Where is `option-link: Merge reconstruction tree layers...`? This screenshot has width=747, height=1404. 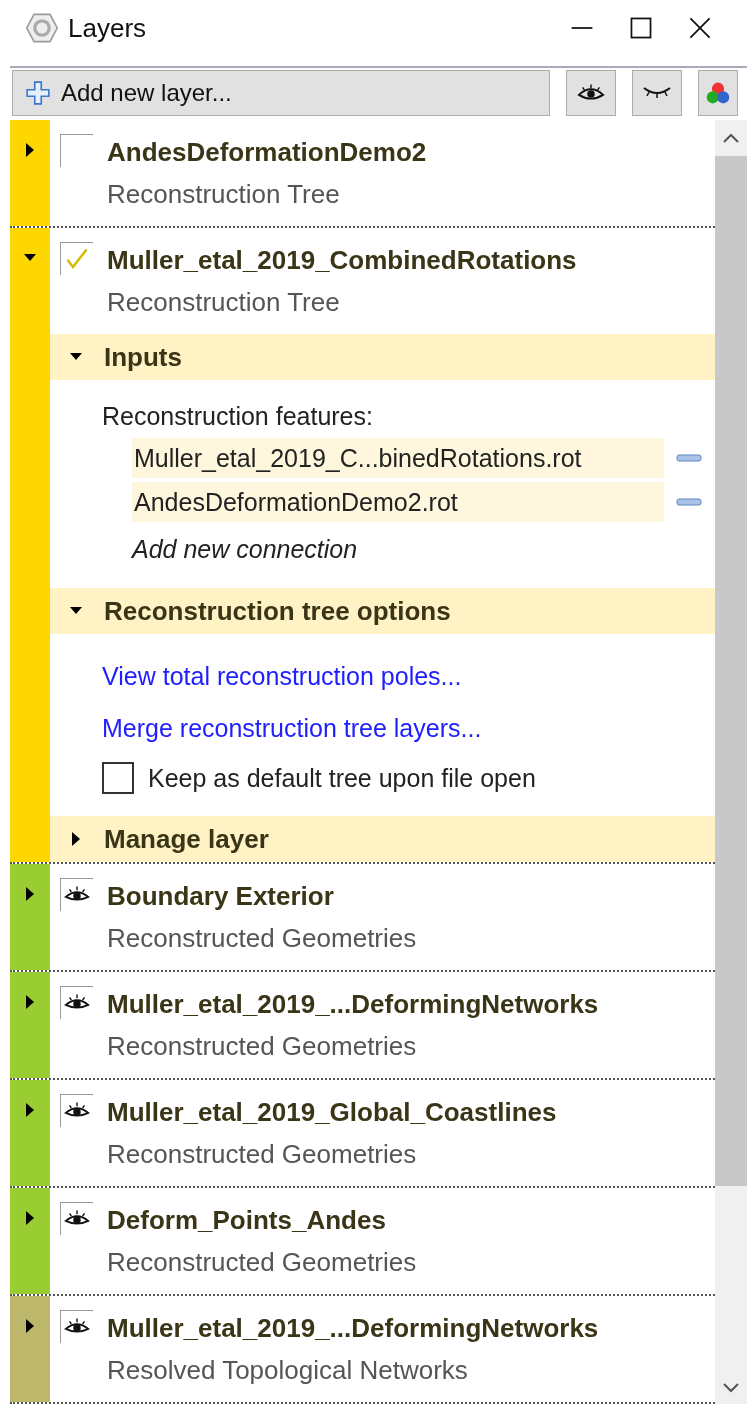
option-link: Merge reconstruction tree layers... is located at coordinates (292, 728).